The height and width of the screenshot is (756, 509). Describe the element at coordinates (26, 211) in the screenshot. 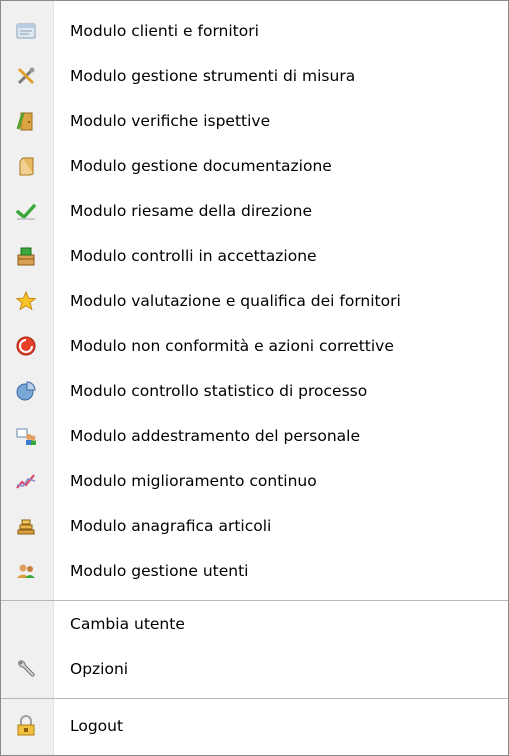

I see `checkmark-icon` at that location.